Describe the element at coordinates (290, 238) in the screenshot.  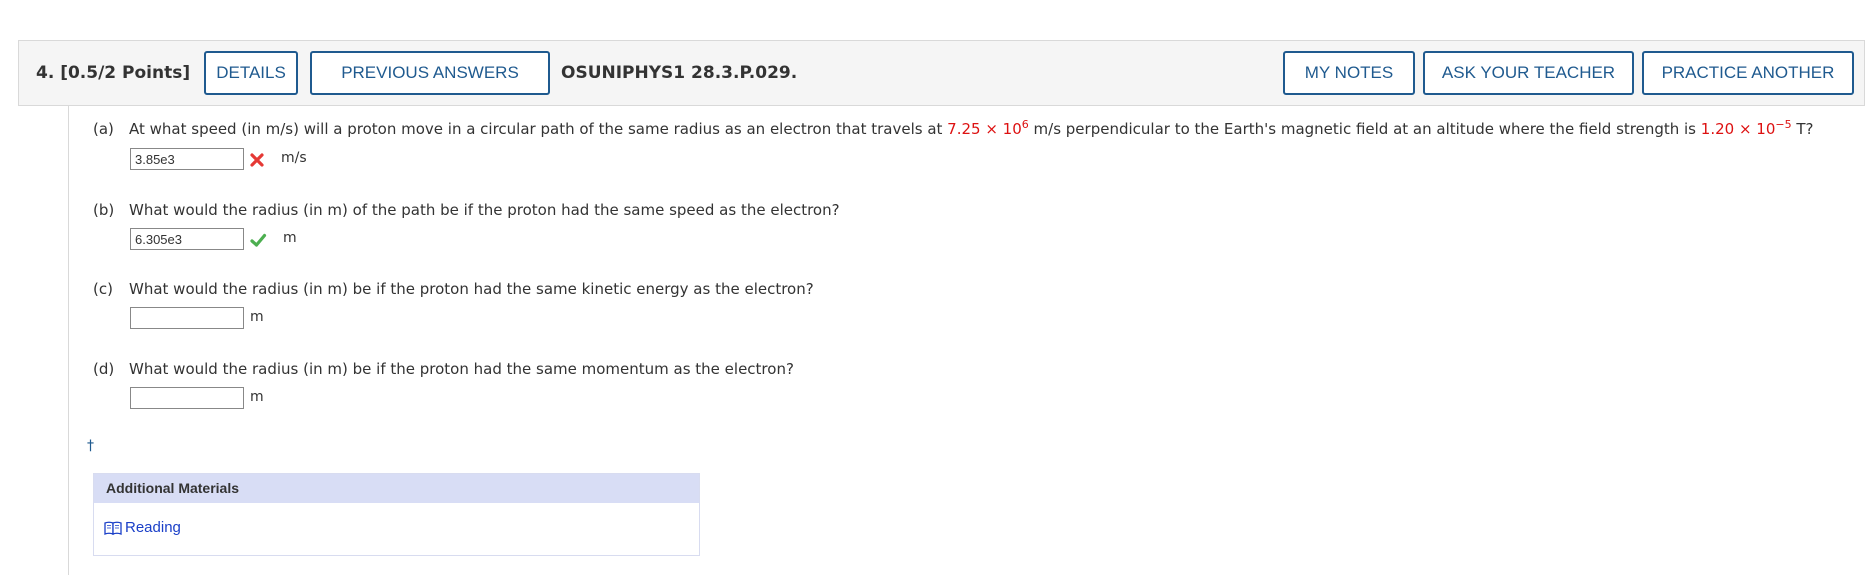
I see `part-b-unit: m` at that location.